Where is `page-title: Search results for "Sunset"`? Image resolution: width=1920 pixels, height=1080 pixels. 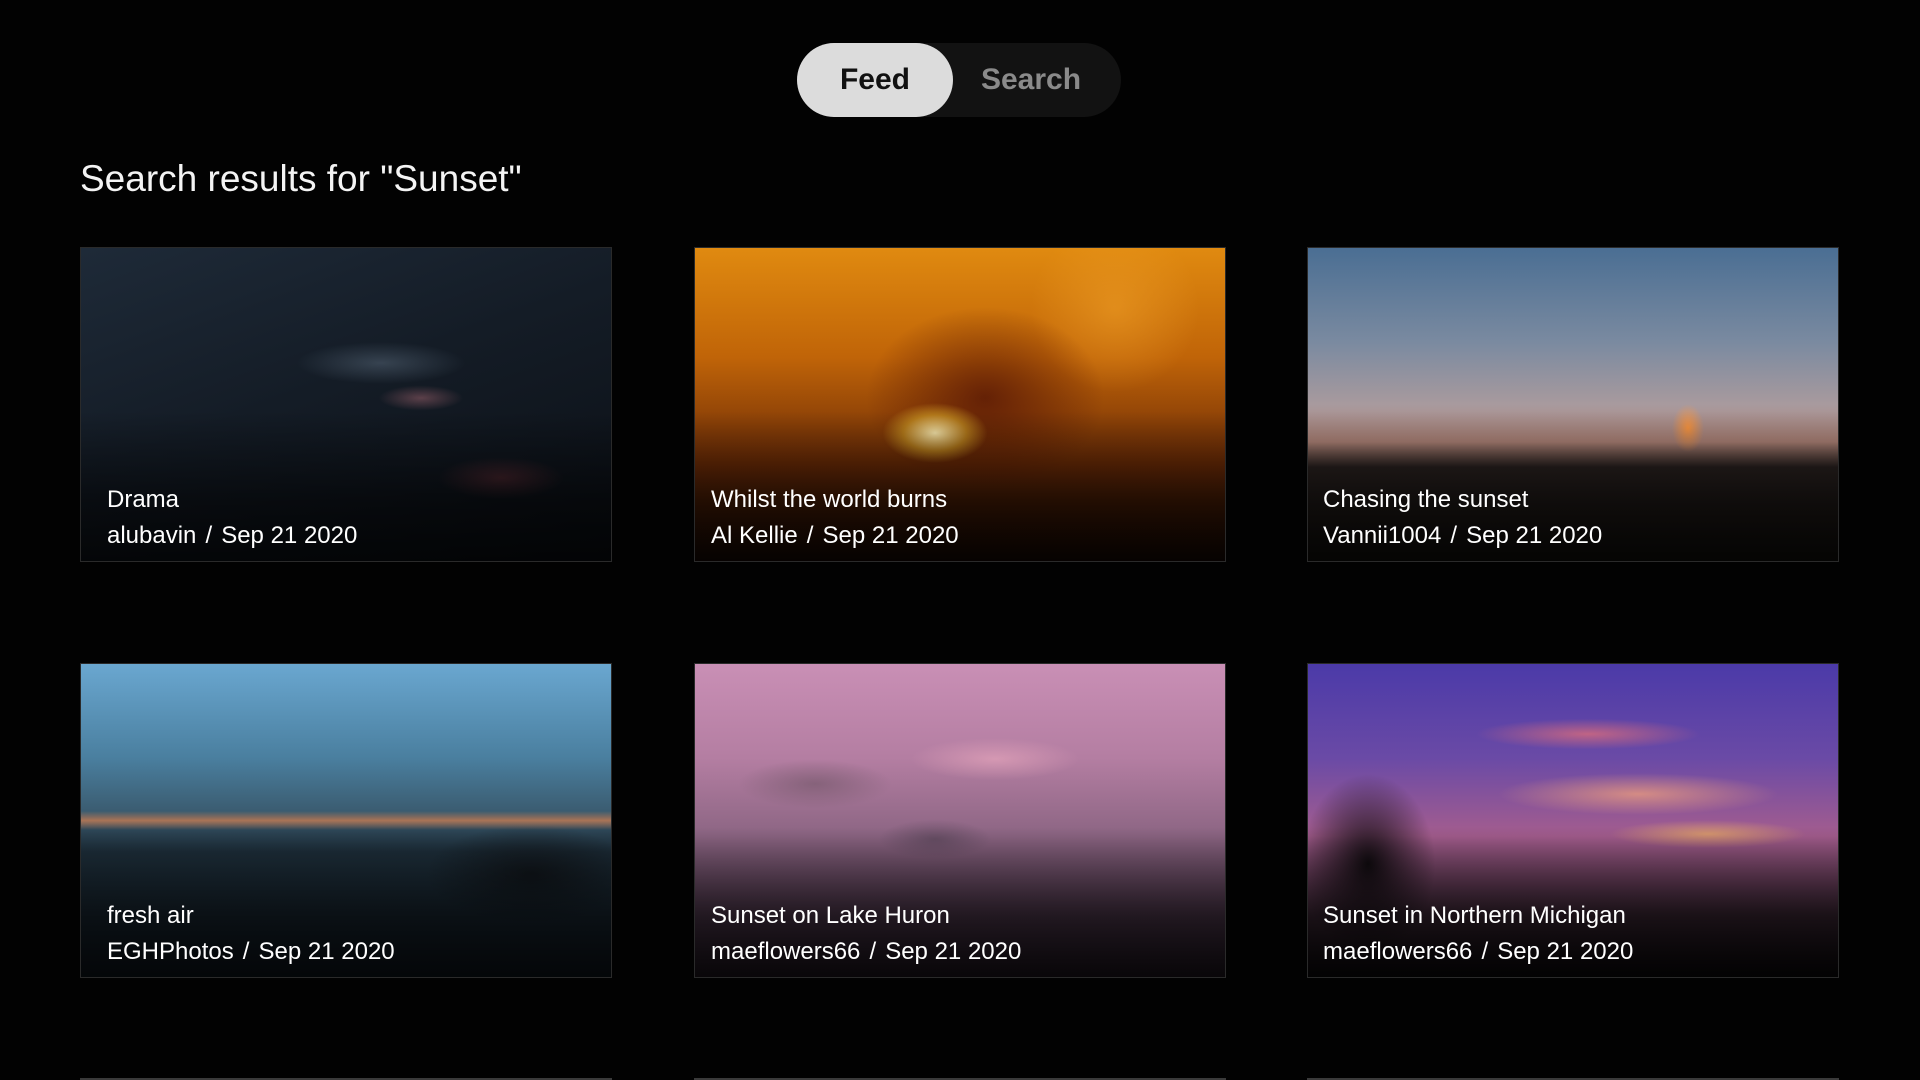 page-title: Search results for "Sunset" is located at coordinates (301, 178).